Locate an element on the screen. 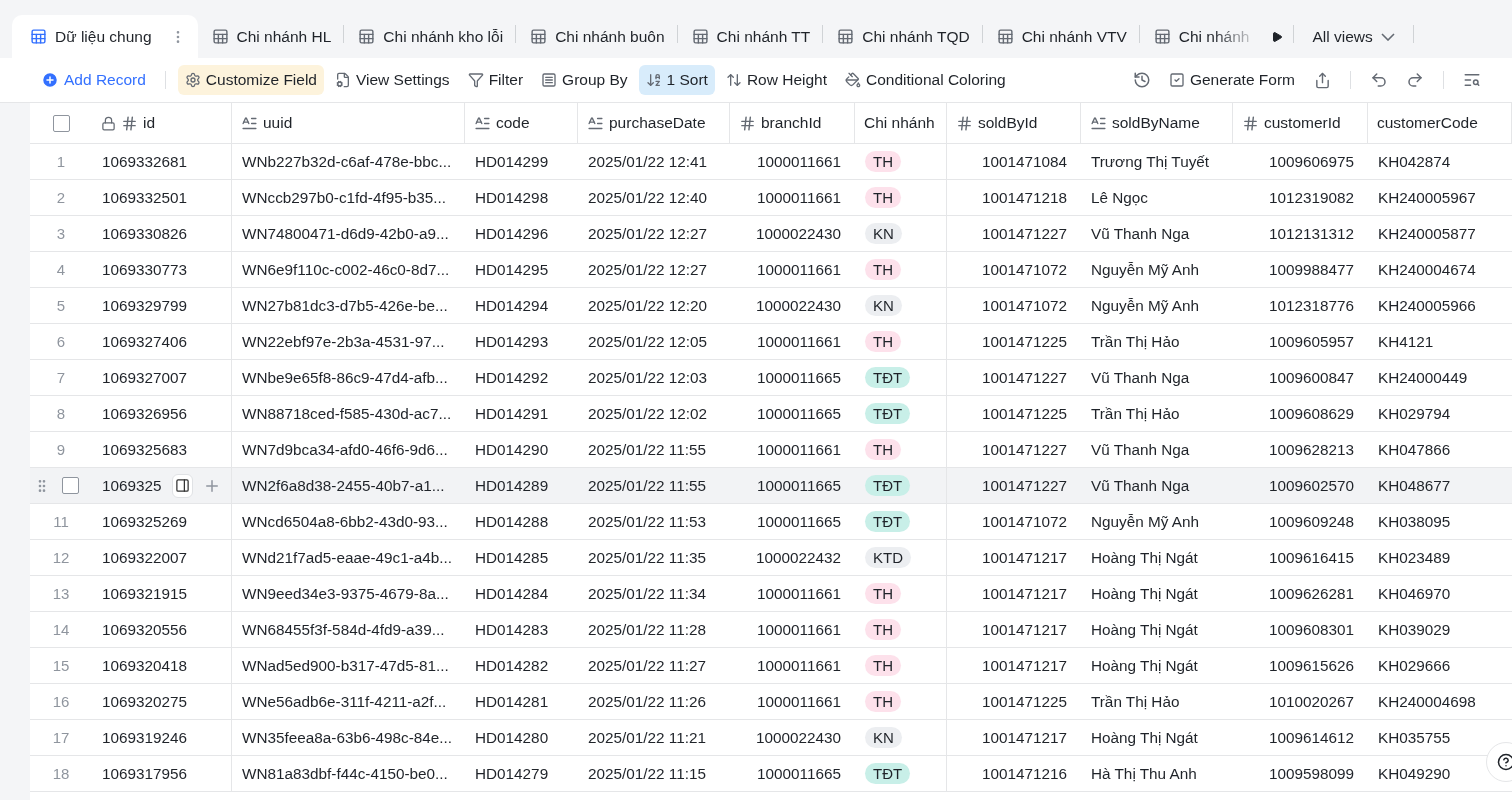  table-cell: 2025/01/22 11:27 is located at coordinates (647, 665).